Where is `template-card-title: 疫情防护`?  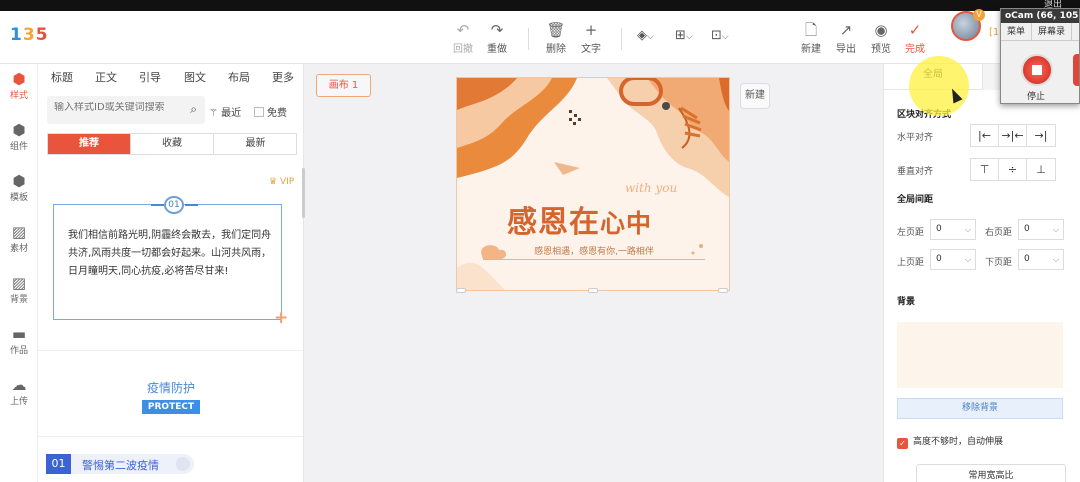 template-card-title: 疫情防护 is located at coordinates (170, 387).